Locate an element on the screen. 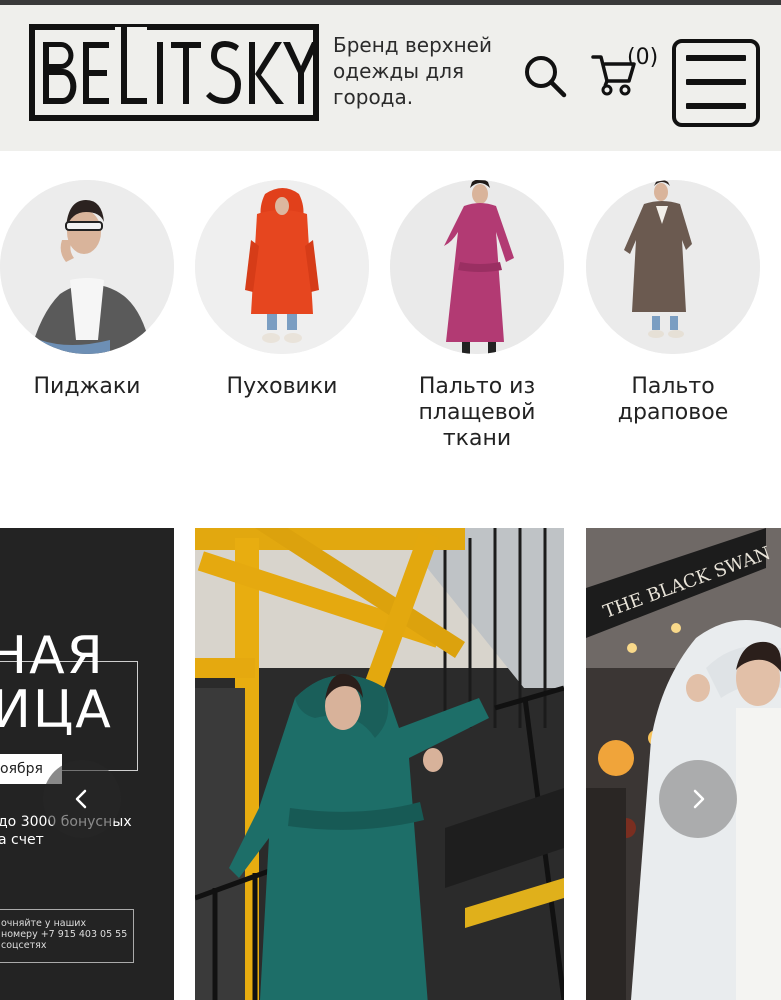 The width and height of the screenshot is (781, 1000). category-image-blazers is located at coordinates (87, 267).